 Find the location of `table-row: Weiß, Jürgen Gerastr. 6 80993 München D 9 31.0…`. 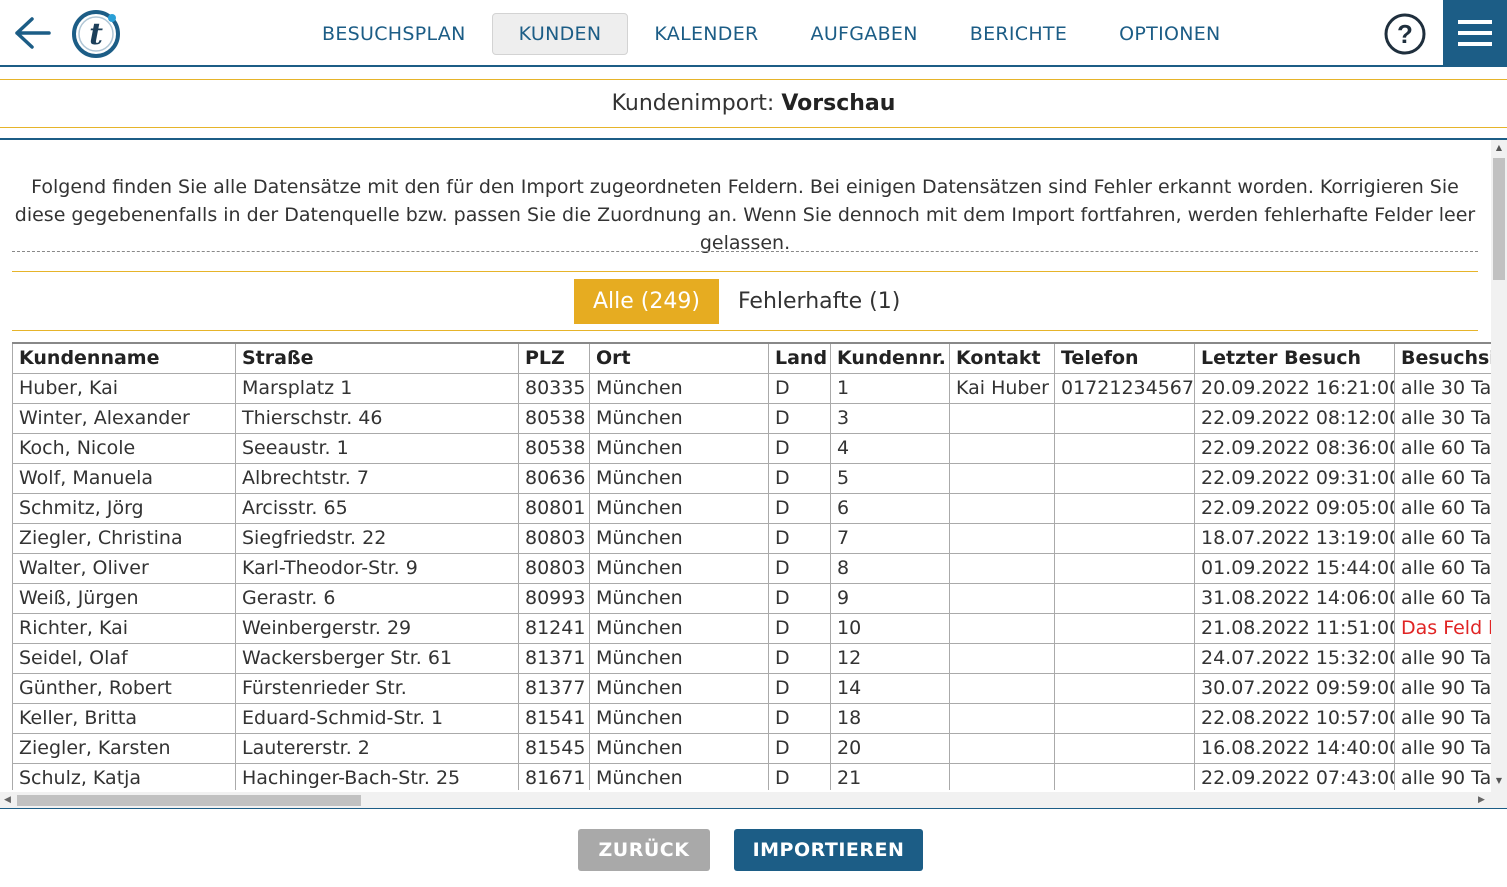

table-row: Weiß, Jürgen Gerastr. 6 80993 München D 9 31.0… is located at coordinates (751, 598).